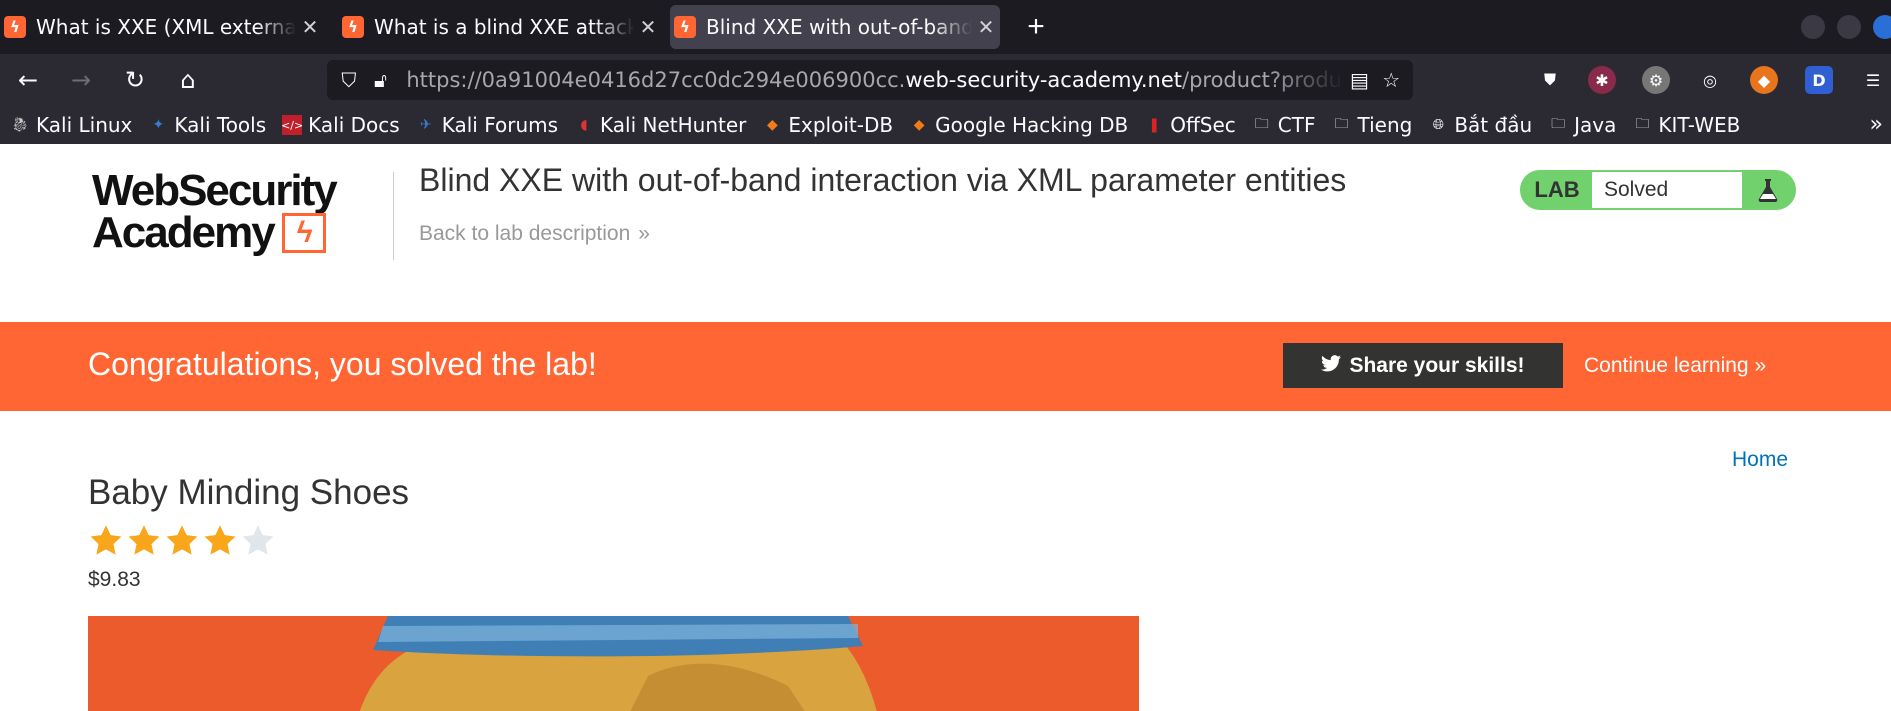 This screenshot has height=711, width=1891. I want to click on offsec-icon: ❚, so click(1154, 125).